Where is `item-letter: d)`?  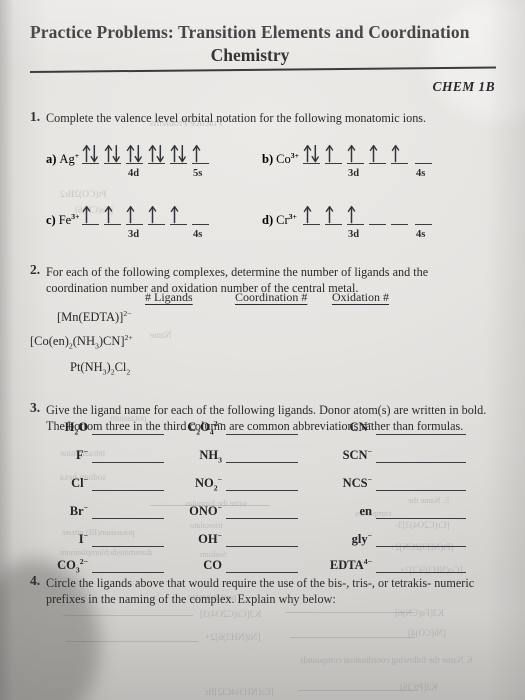 item-letter: d) is located at coordinates (268, 220).